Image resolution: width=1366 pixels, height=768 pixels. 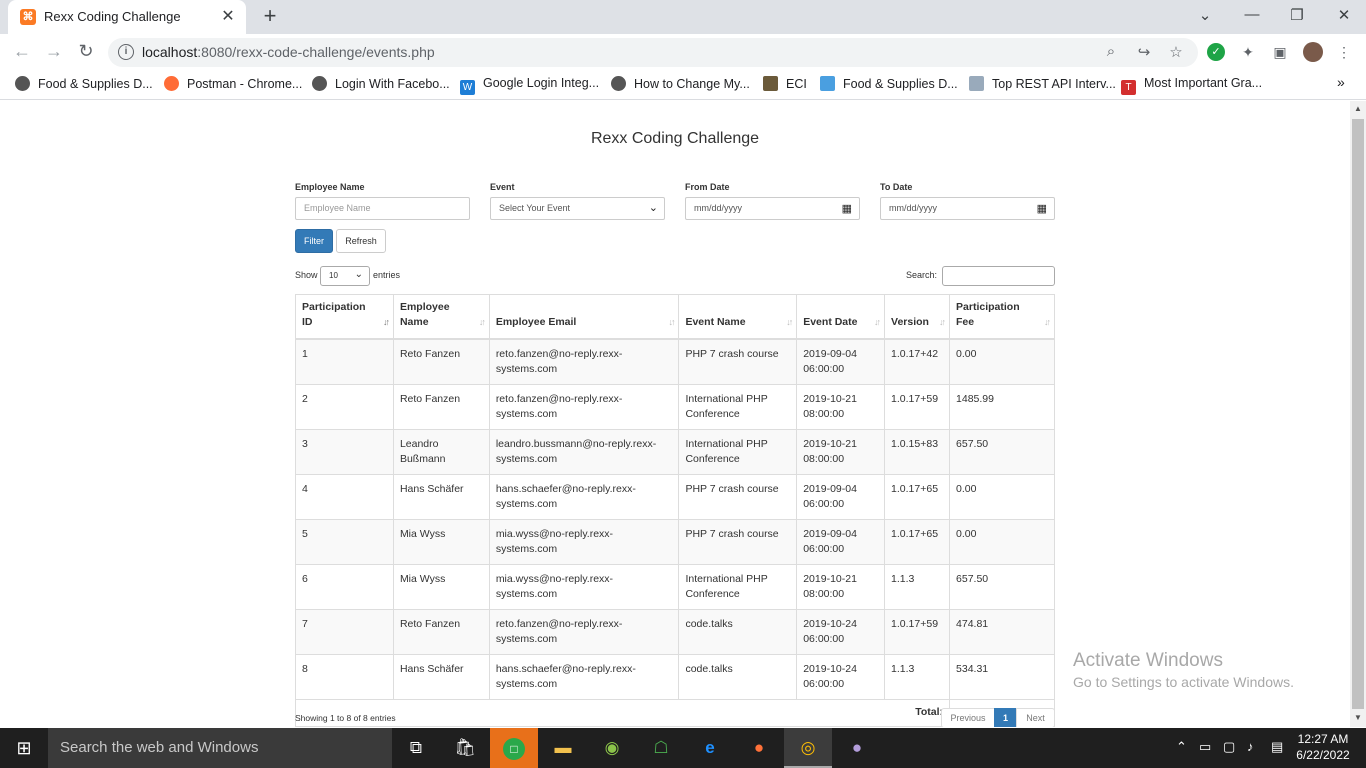 I want to click on table-cell: code.talks, so click(x=738, y=677).